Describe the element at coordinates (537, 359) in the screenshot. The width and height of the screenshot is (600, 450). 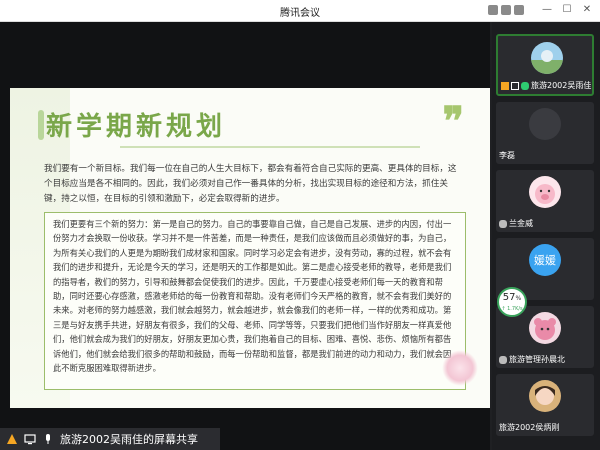
I see `participant-name: 旅游管理孙晨北` at that location.